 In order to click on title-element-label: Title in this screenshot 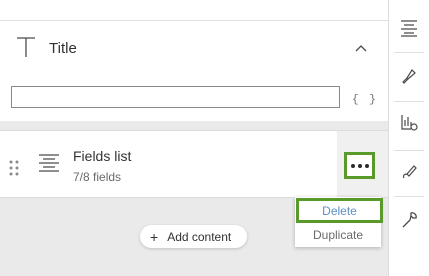, I will do `click(63, 48)`.